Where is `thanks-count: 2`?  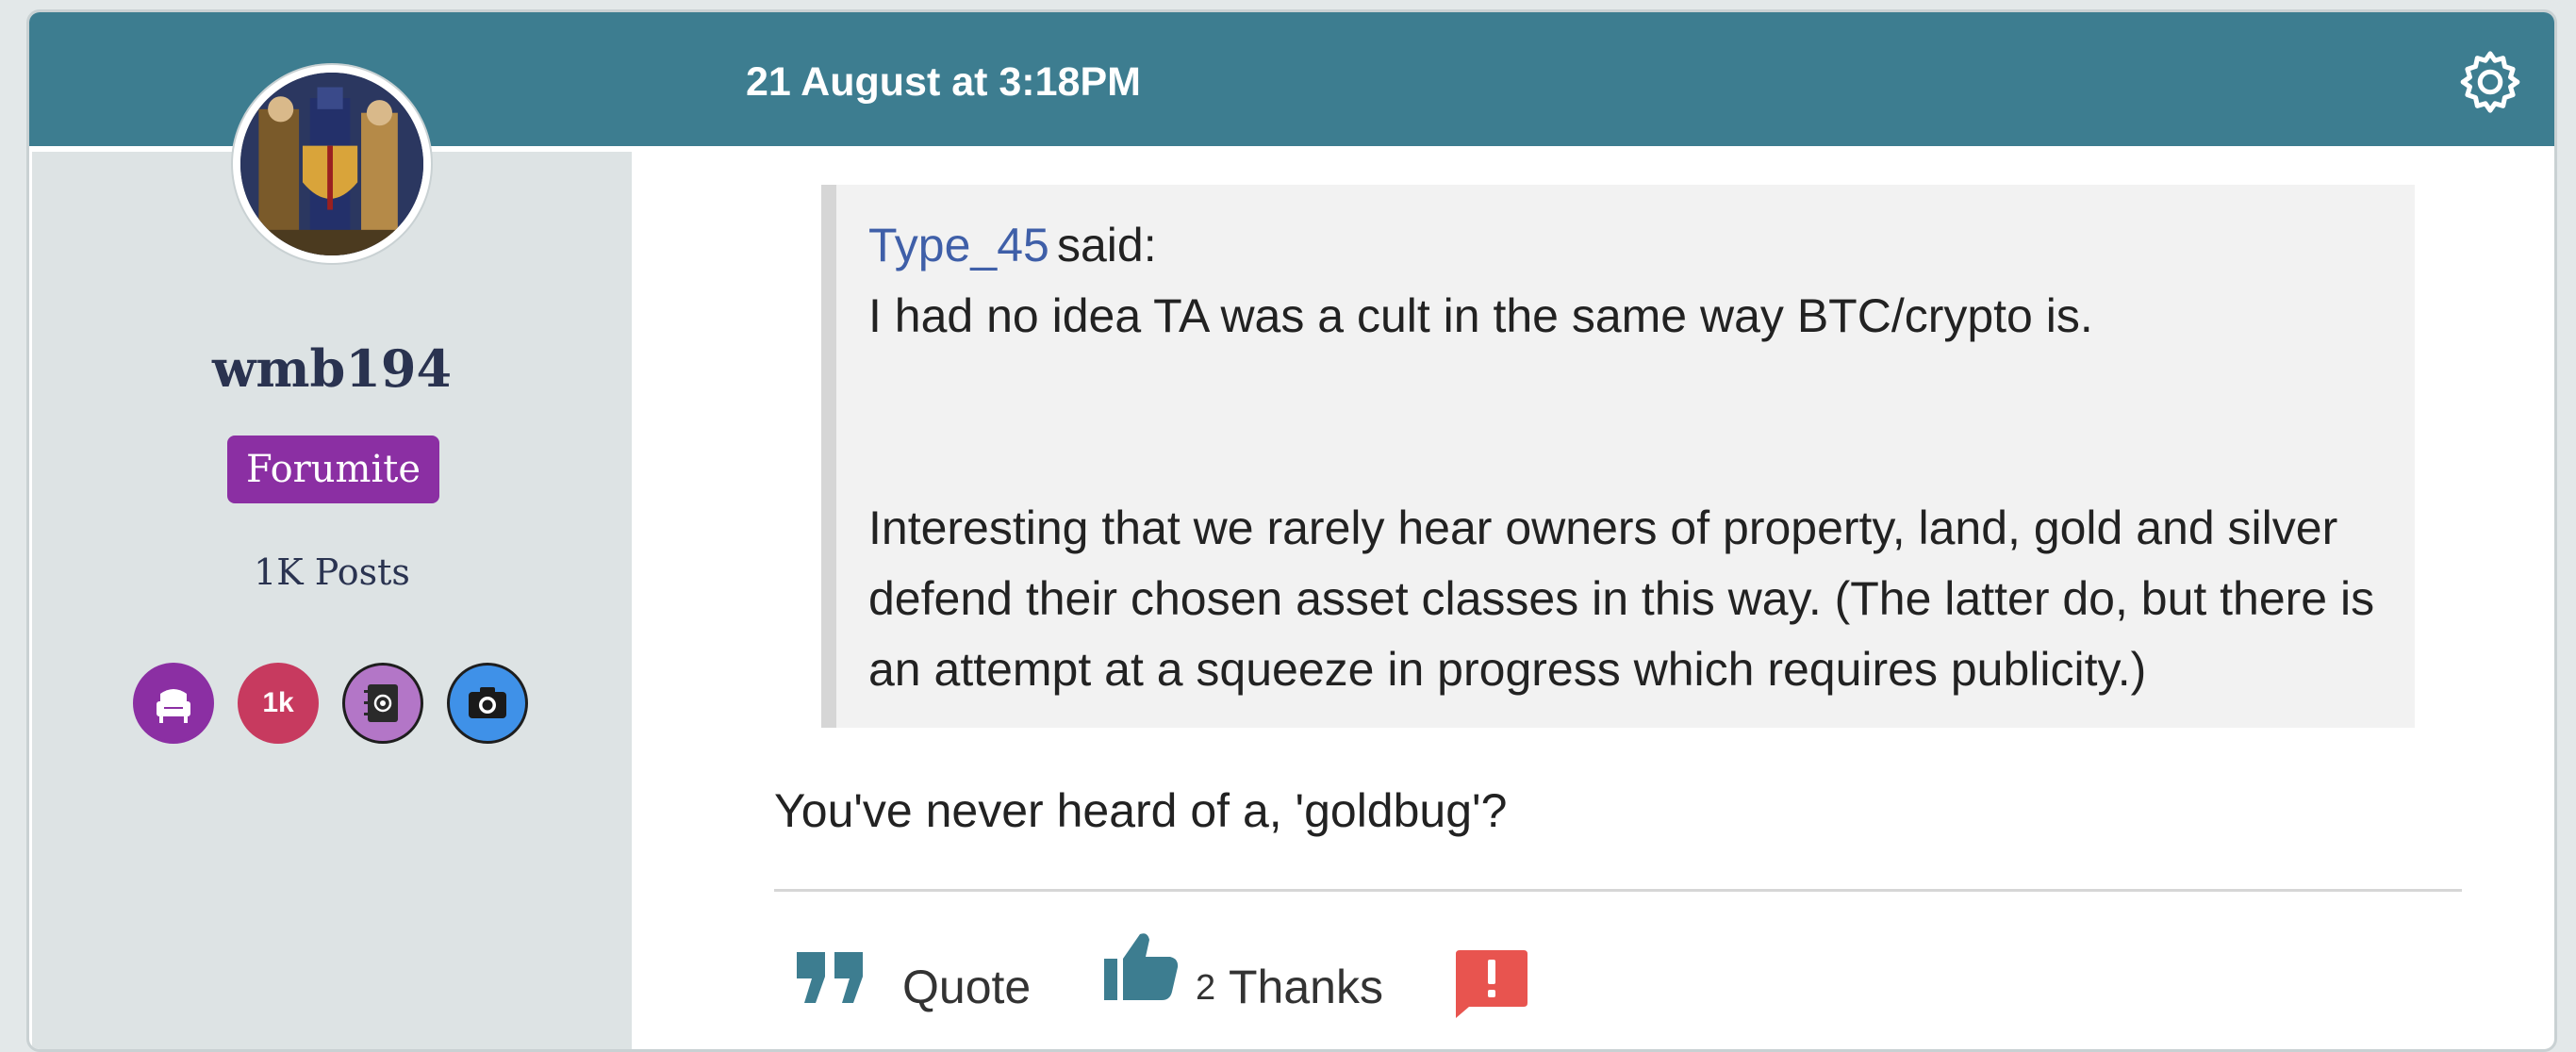
thanks-count: 2 is located at coordinates (1206, 988).